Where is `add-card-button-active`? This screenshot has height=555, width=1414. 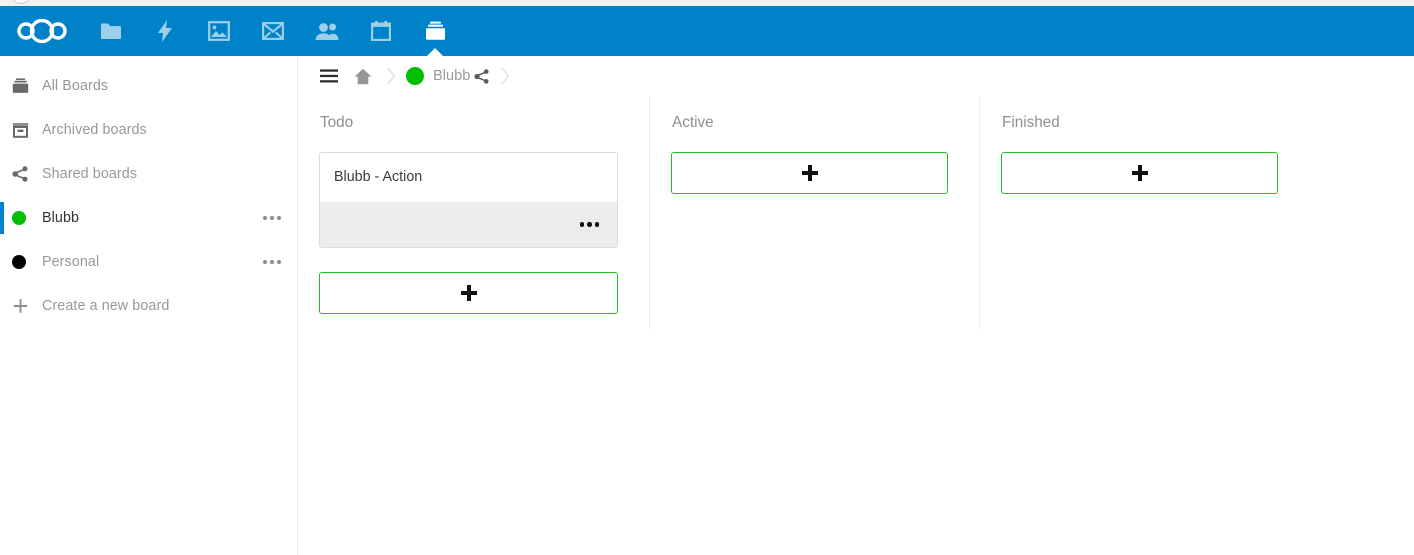 add-card-button-active is located at coordinates (809, 173).